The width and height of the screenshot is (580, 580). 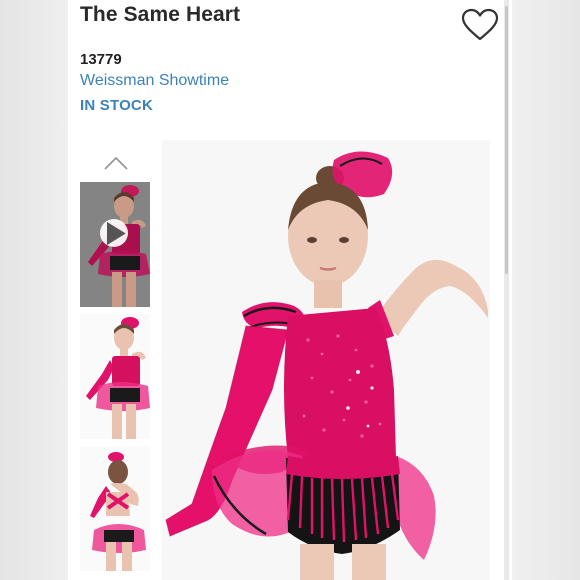 What do you see at coordinates (546, 290) in the screenshot?
I see `page-background-right` at bounding box center [546, 290].